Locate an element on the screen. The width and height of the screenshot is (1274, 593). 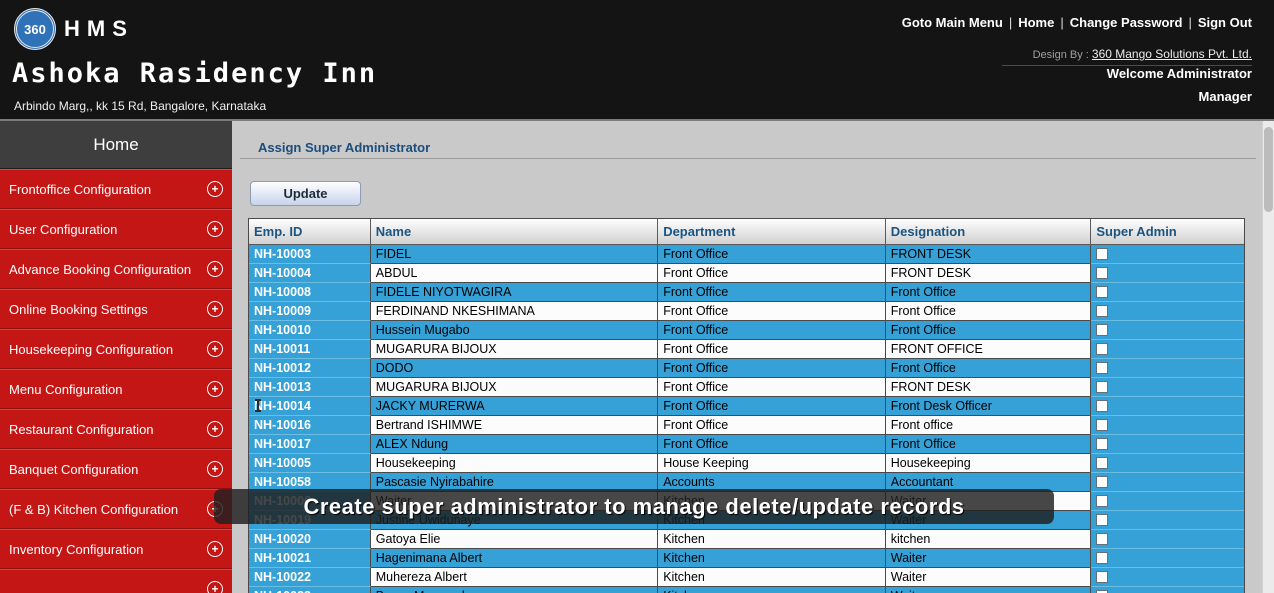
cell-designation: FRONT DESK is located at coordinates (988, 387).